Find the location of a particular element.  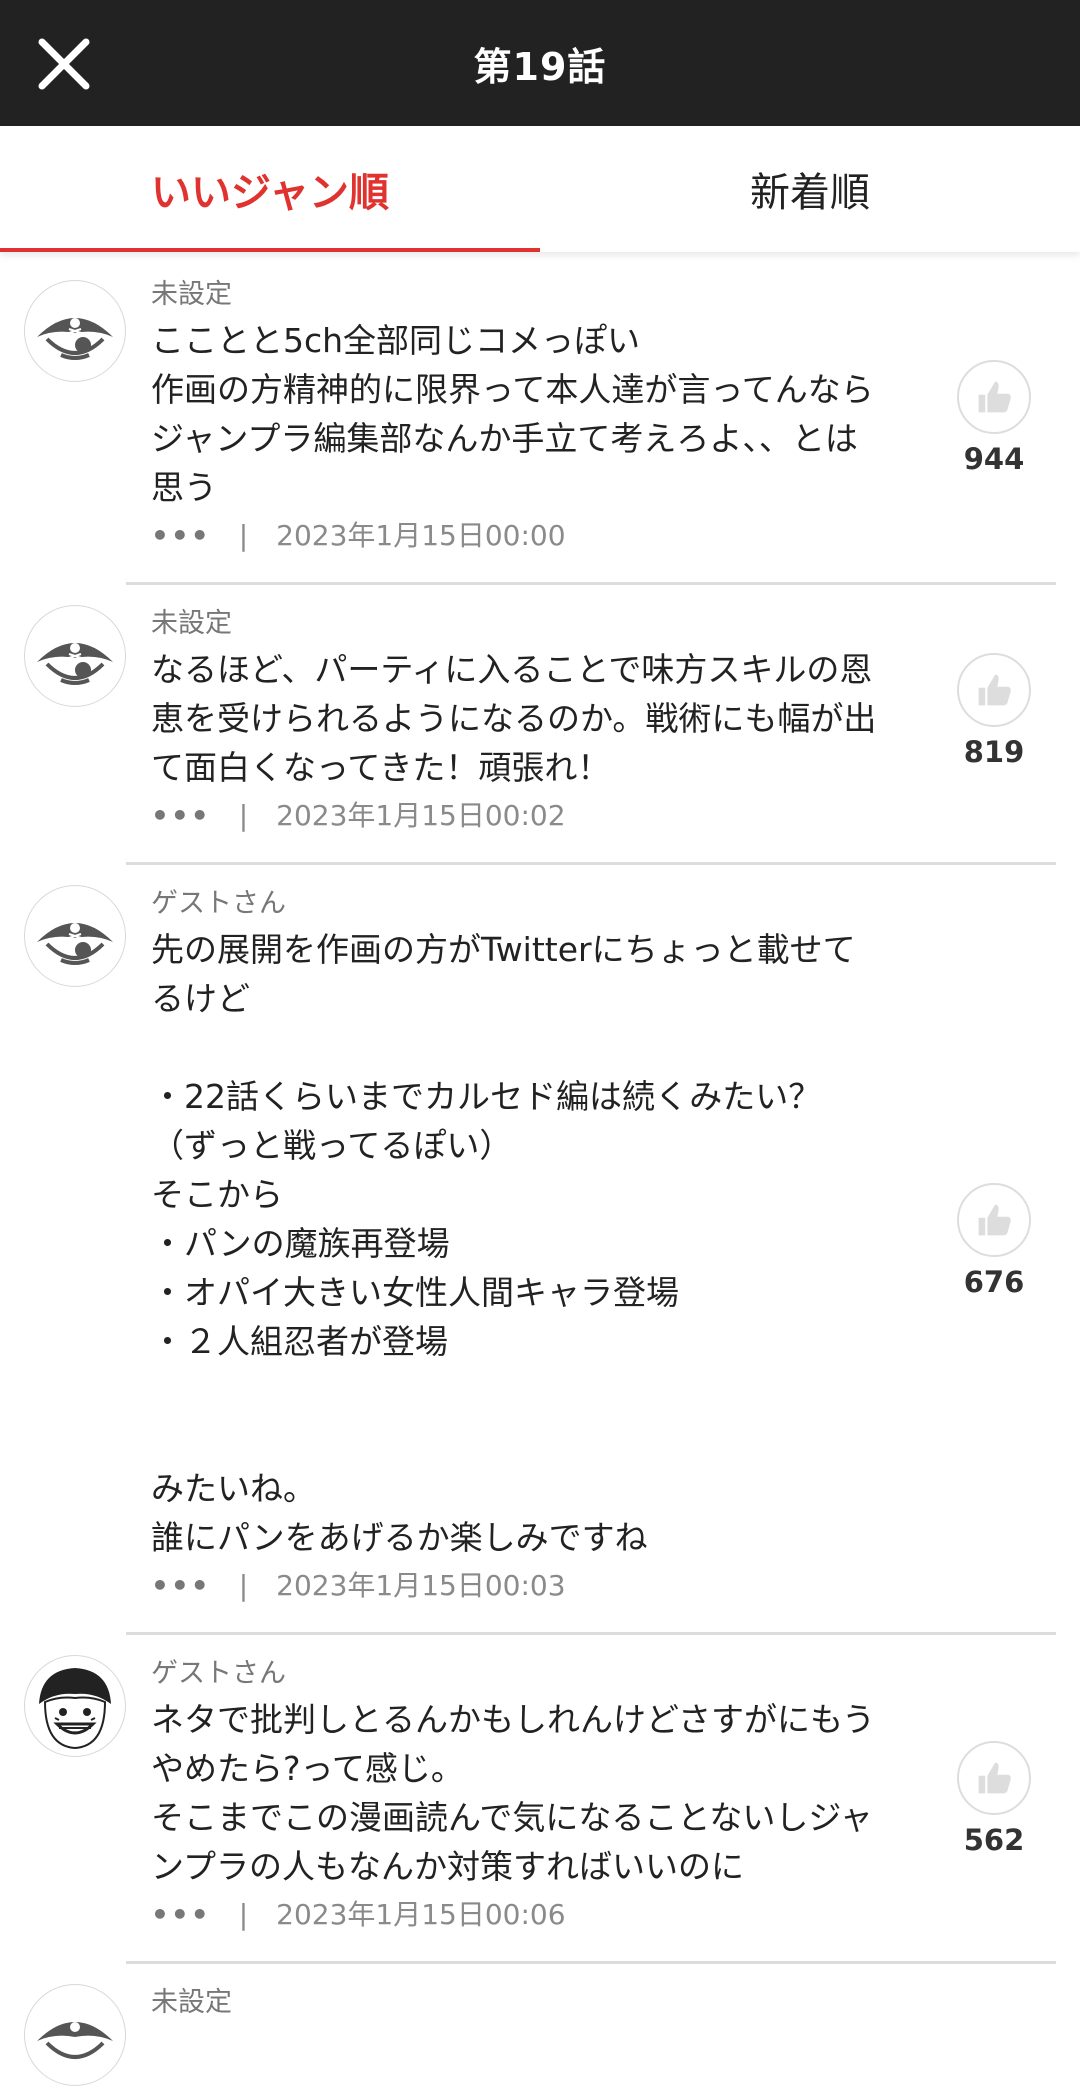

sort-tabs: いいジャン順 新着順 is located at coordinates (540, 189).